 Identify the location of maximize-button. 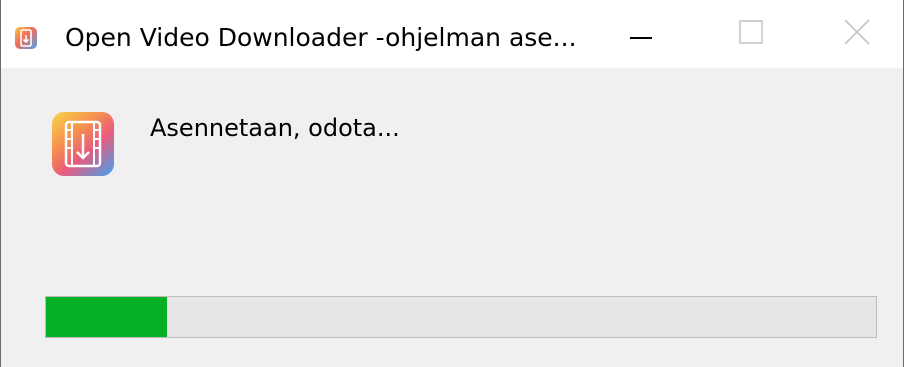
(751, 34).